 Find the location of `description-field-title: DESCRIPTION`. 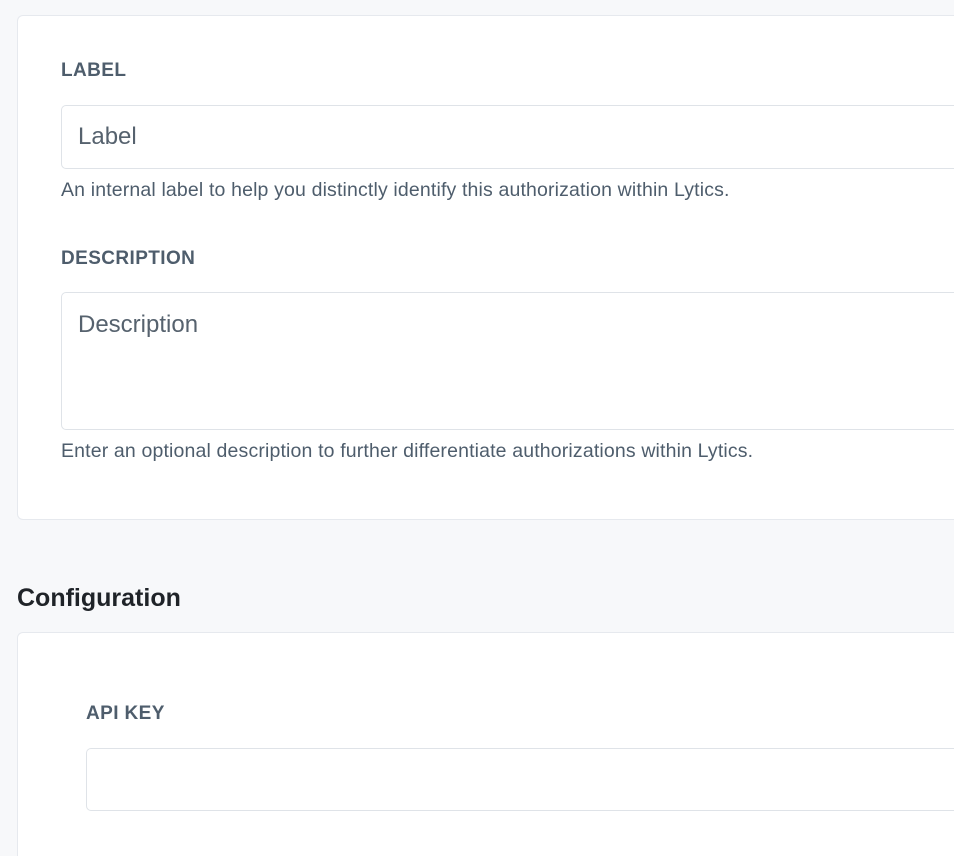

description-field-title: DESCRIPTION is located at coordinates (128, 258).